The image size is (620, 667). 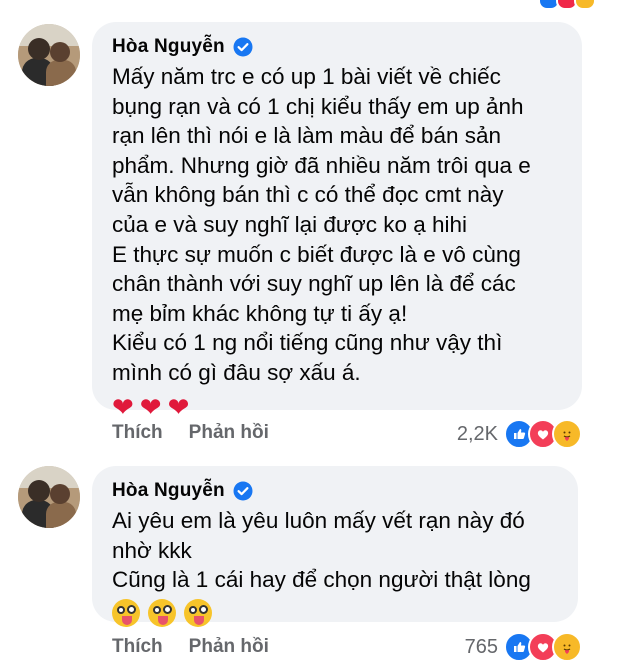 I want to click on emoji-row: ❤ ❤ ❤, so click(x=337, y=407).